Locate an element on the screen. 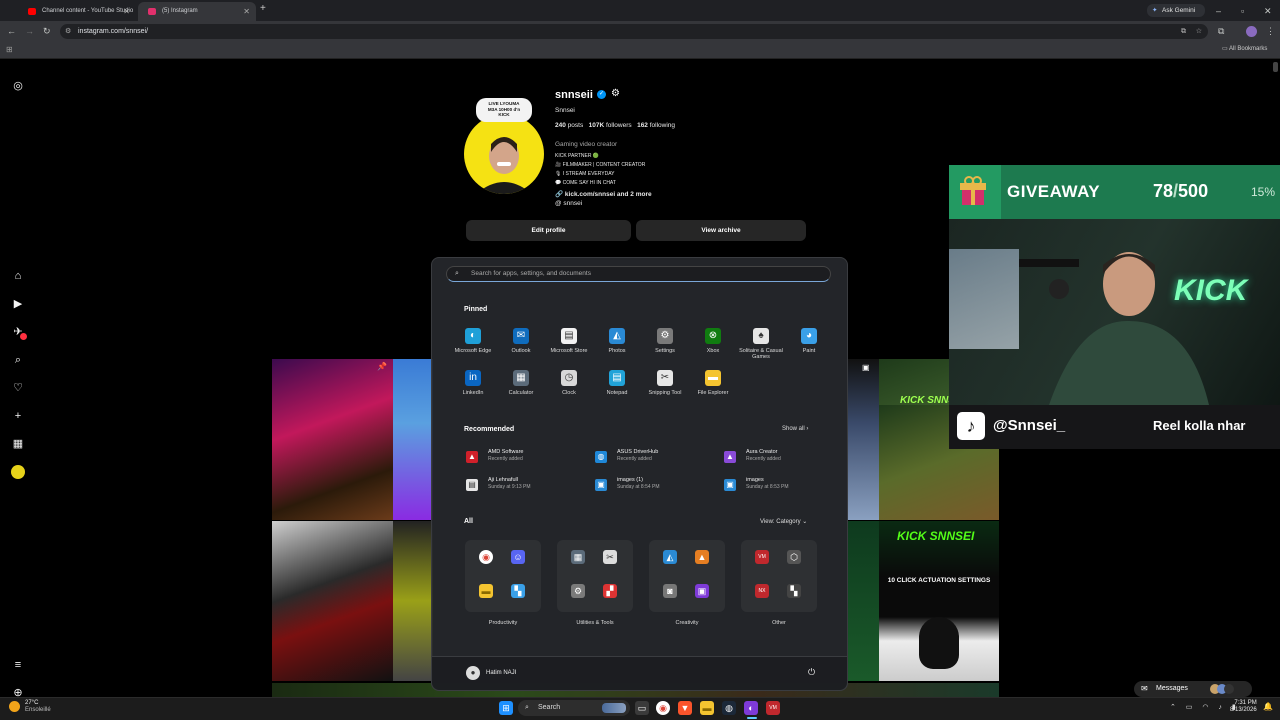 The image size is (1280, 720). pinned-app: ◐ Microsoft Edge is located at coordinates (473, 341).